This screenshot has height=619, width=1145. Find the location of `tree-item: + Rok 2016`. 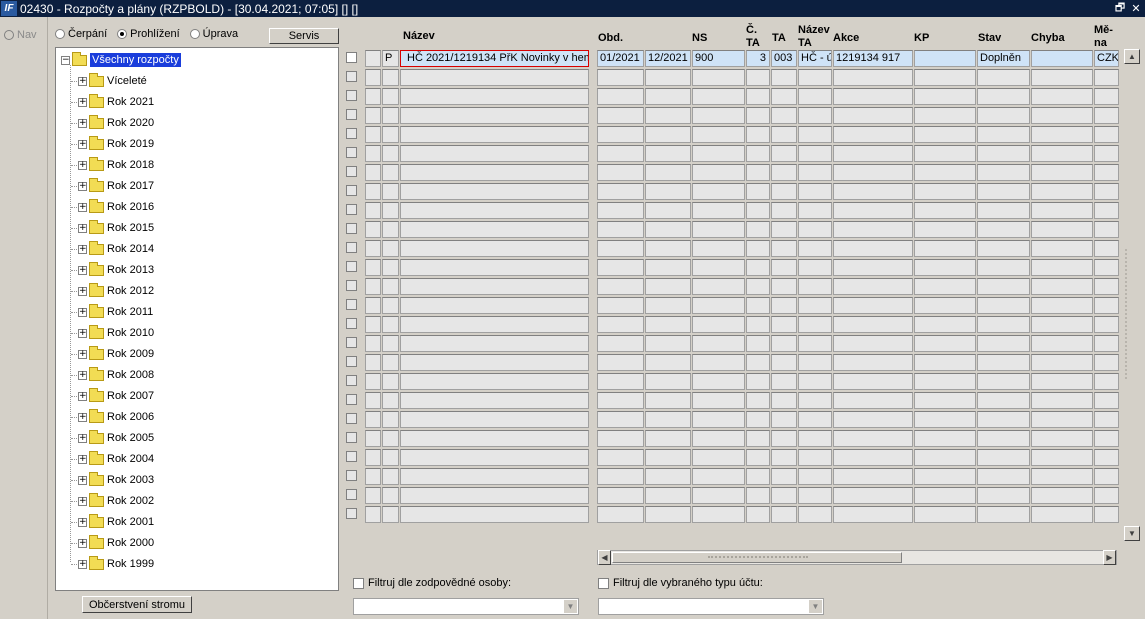

tree-item: + Rok 2016 is located at coordinates (116, 207).